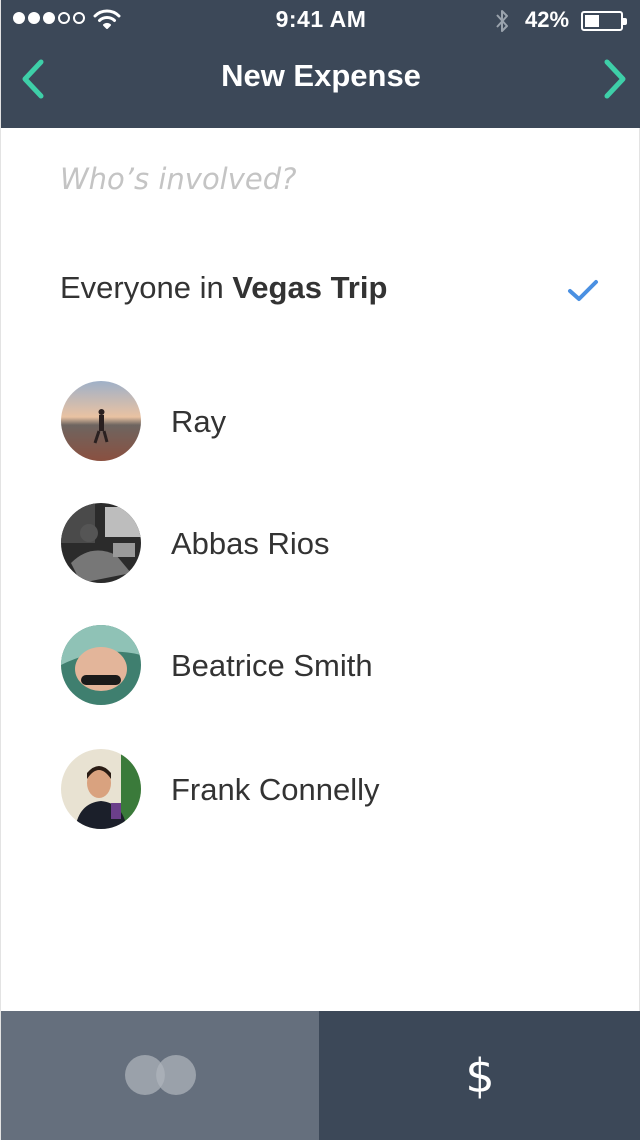 This screenshot has height=1140, width=640. What do you see at coordinates (146, 287) in the screenshot?
I see `everyone-prefix: Everyone in` at bounding box center [146, 287].